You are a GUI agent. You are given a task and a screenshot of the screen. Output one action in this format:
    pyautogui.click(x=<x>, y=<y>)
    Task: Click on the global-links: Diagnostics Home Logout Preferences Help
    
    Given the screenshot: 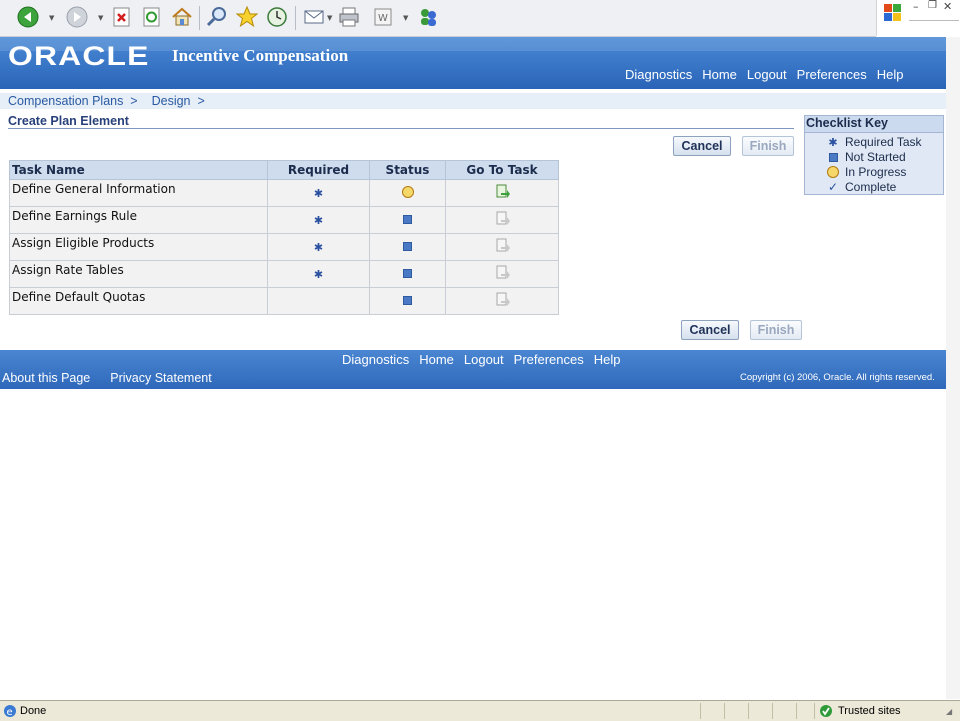 What is the action you would take?
    pyautogui.click(x=764, y=74)
    